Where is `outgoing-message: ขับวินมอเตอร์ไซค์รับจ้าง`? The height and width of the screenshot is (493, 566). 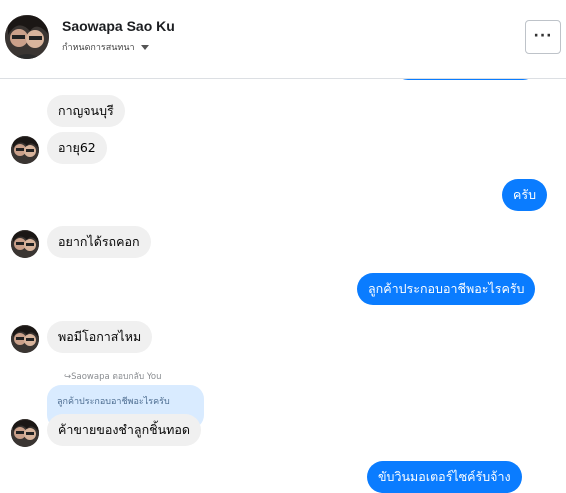 outgoing-message: ขับวินมอเตอร์ไซค์รับจ้าง is located at coordinates (444, 477).